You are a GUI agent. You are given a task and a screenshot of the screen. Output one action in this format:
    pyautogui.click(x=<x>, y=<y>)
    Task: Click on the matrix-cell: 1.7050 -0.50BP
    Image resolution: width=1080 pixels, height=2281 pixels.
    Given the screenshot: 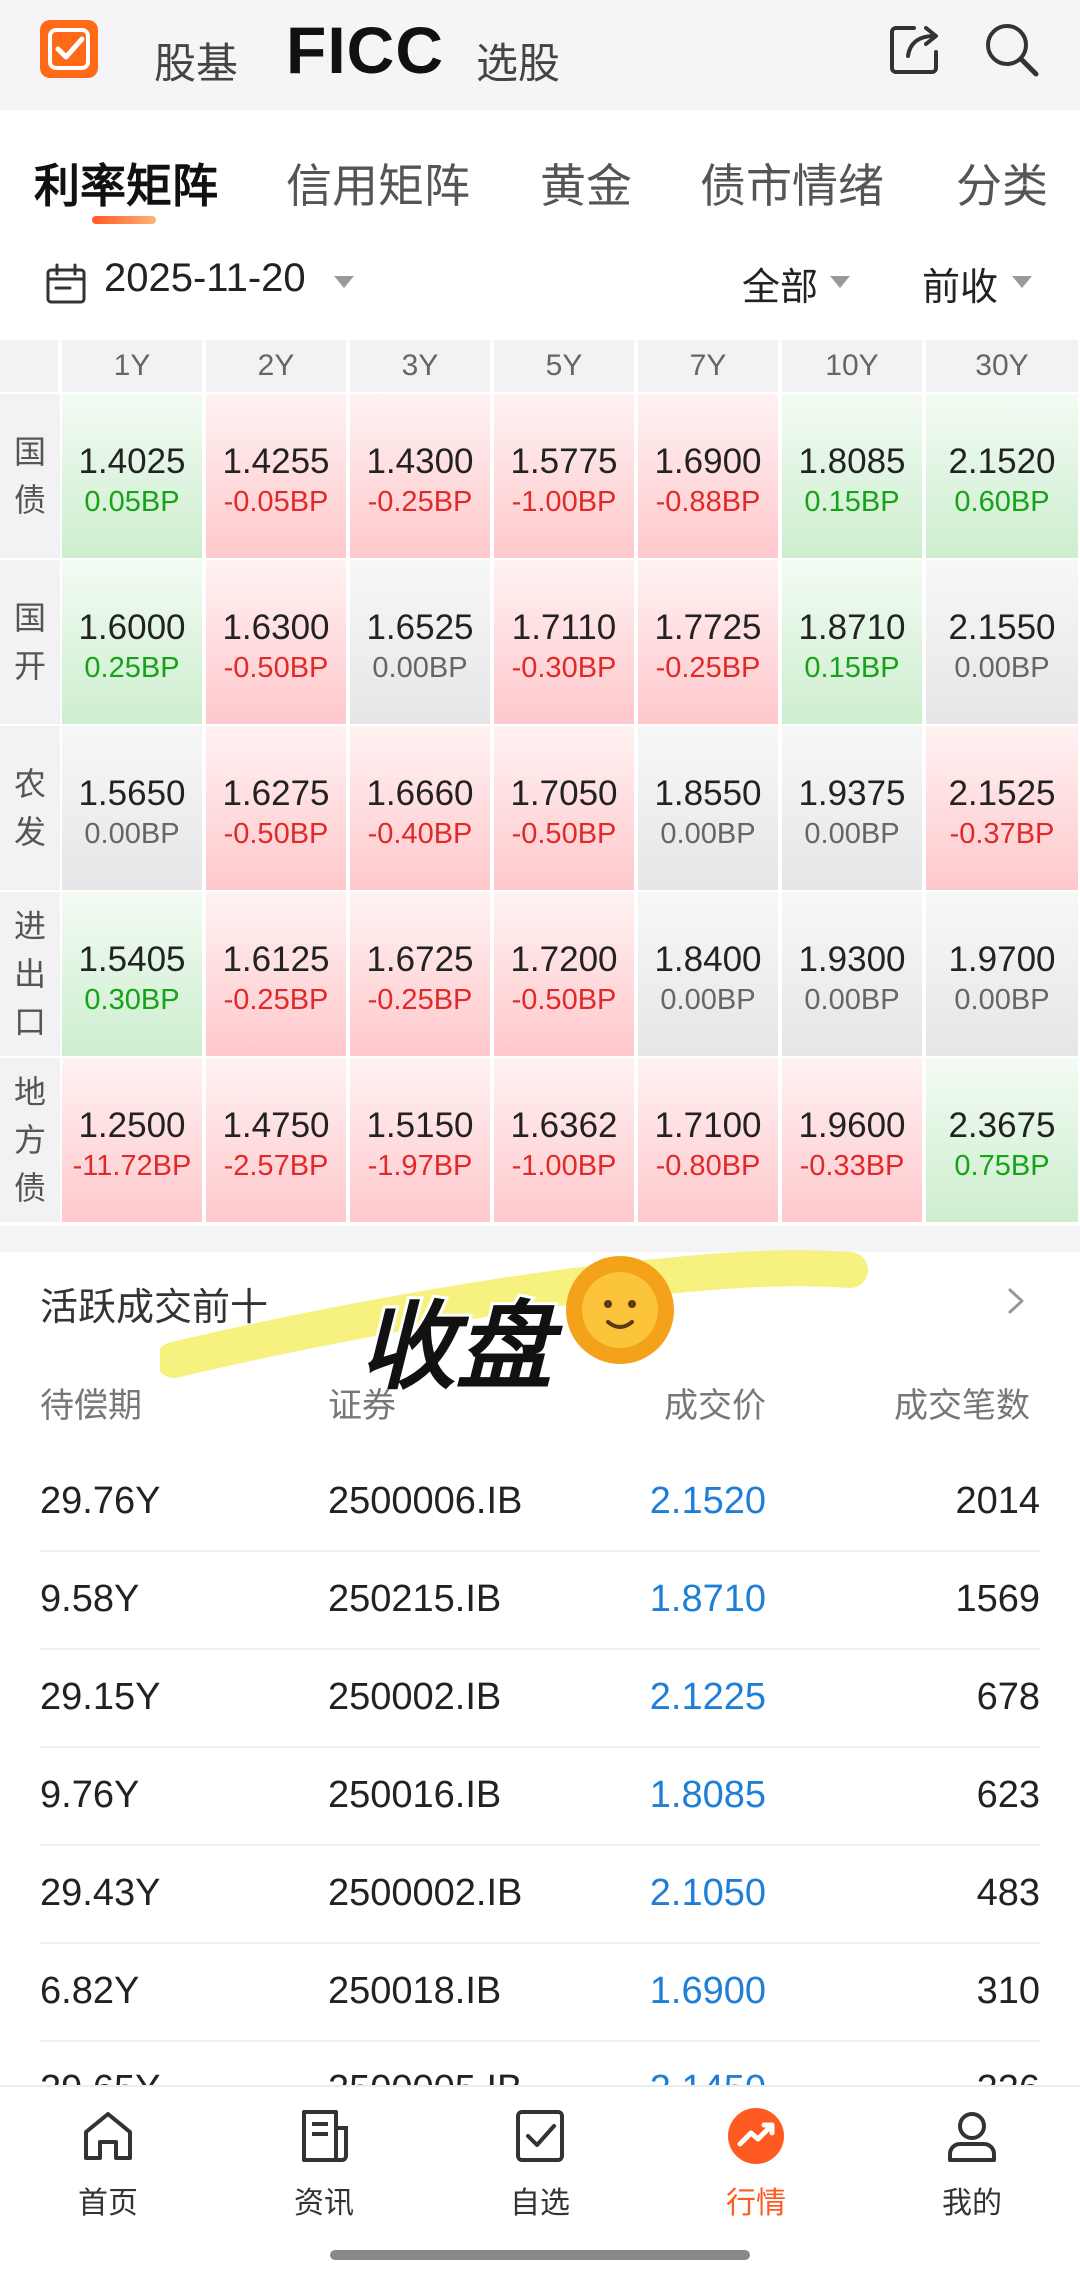 What is the action you would take?
    pyautogui.click(x=565, y=809)
    